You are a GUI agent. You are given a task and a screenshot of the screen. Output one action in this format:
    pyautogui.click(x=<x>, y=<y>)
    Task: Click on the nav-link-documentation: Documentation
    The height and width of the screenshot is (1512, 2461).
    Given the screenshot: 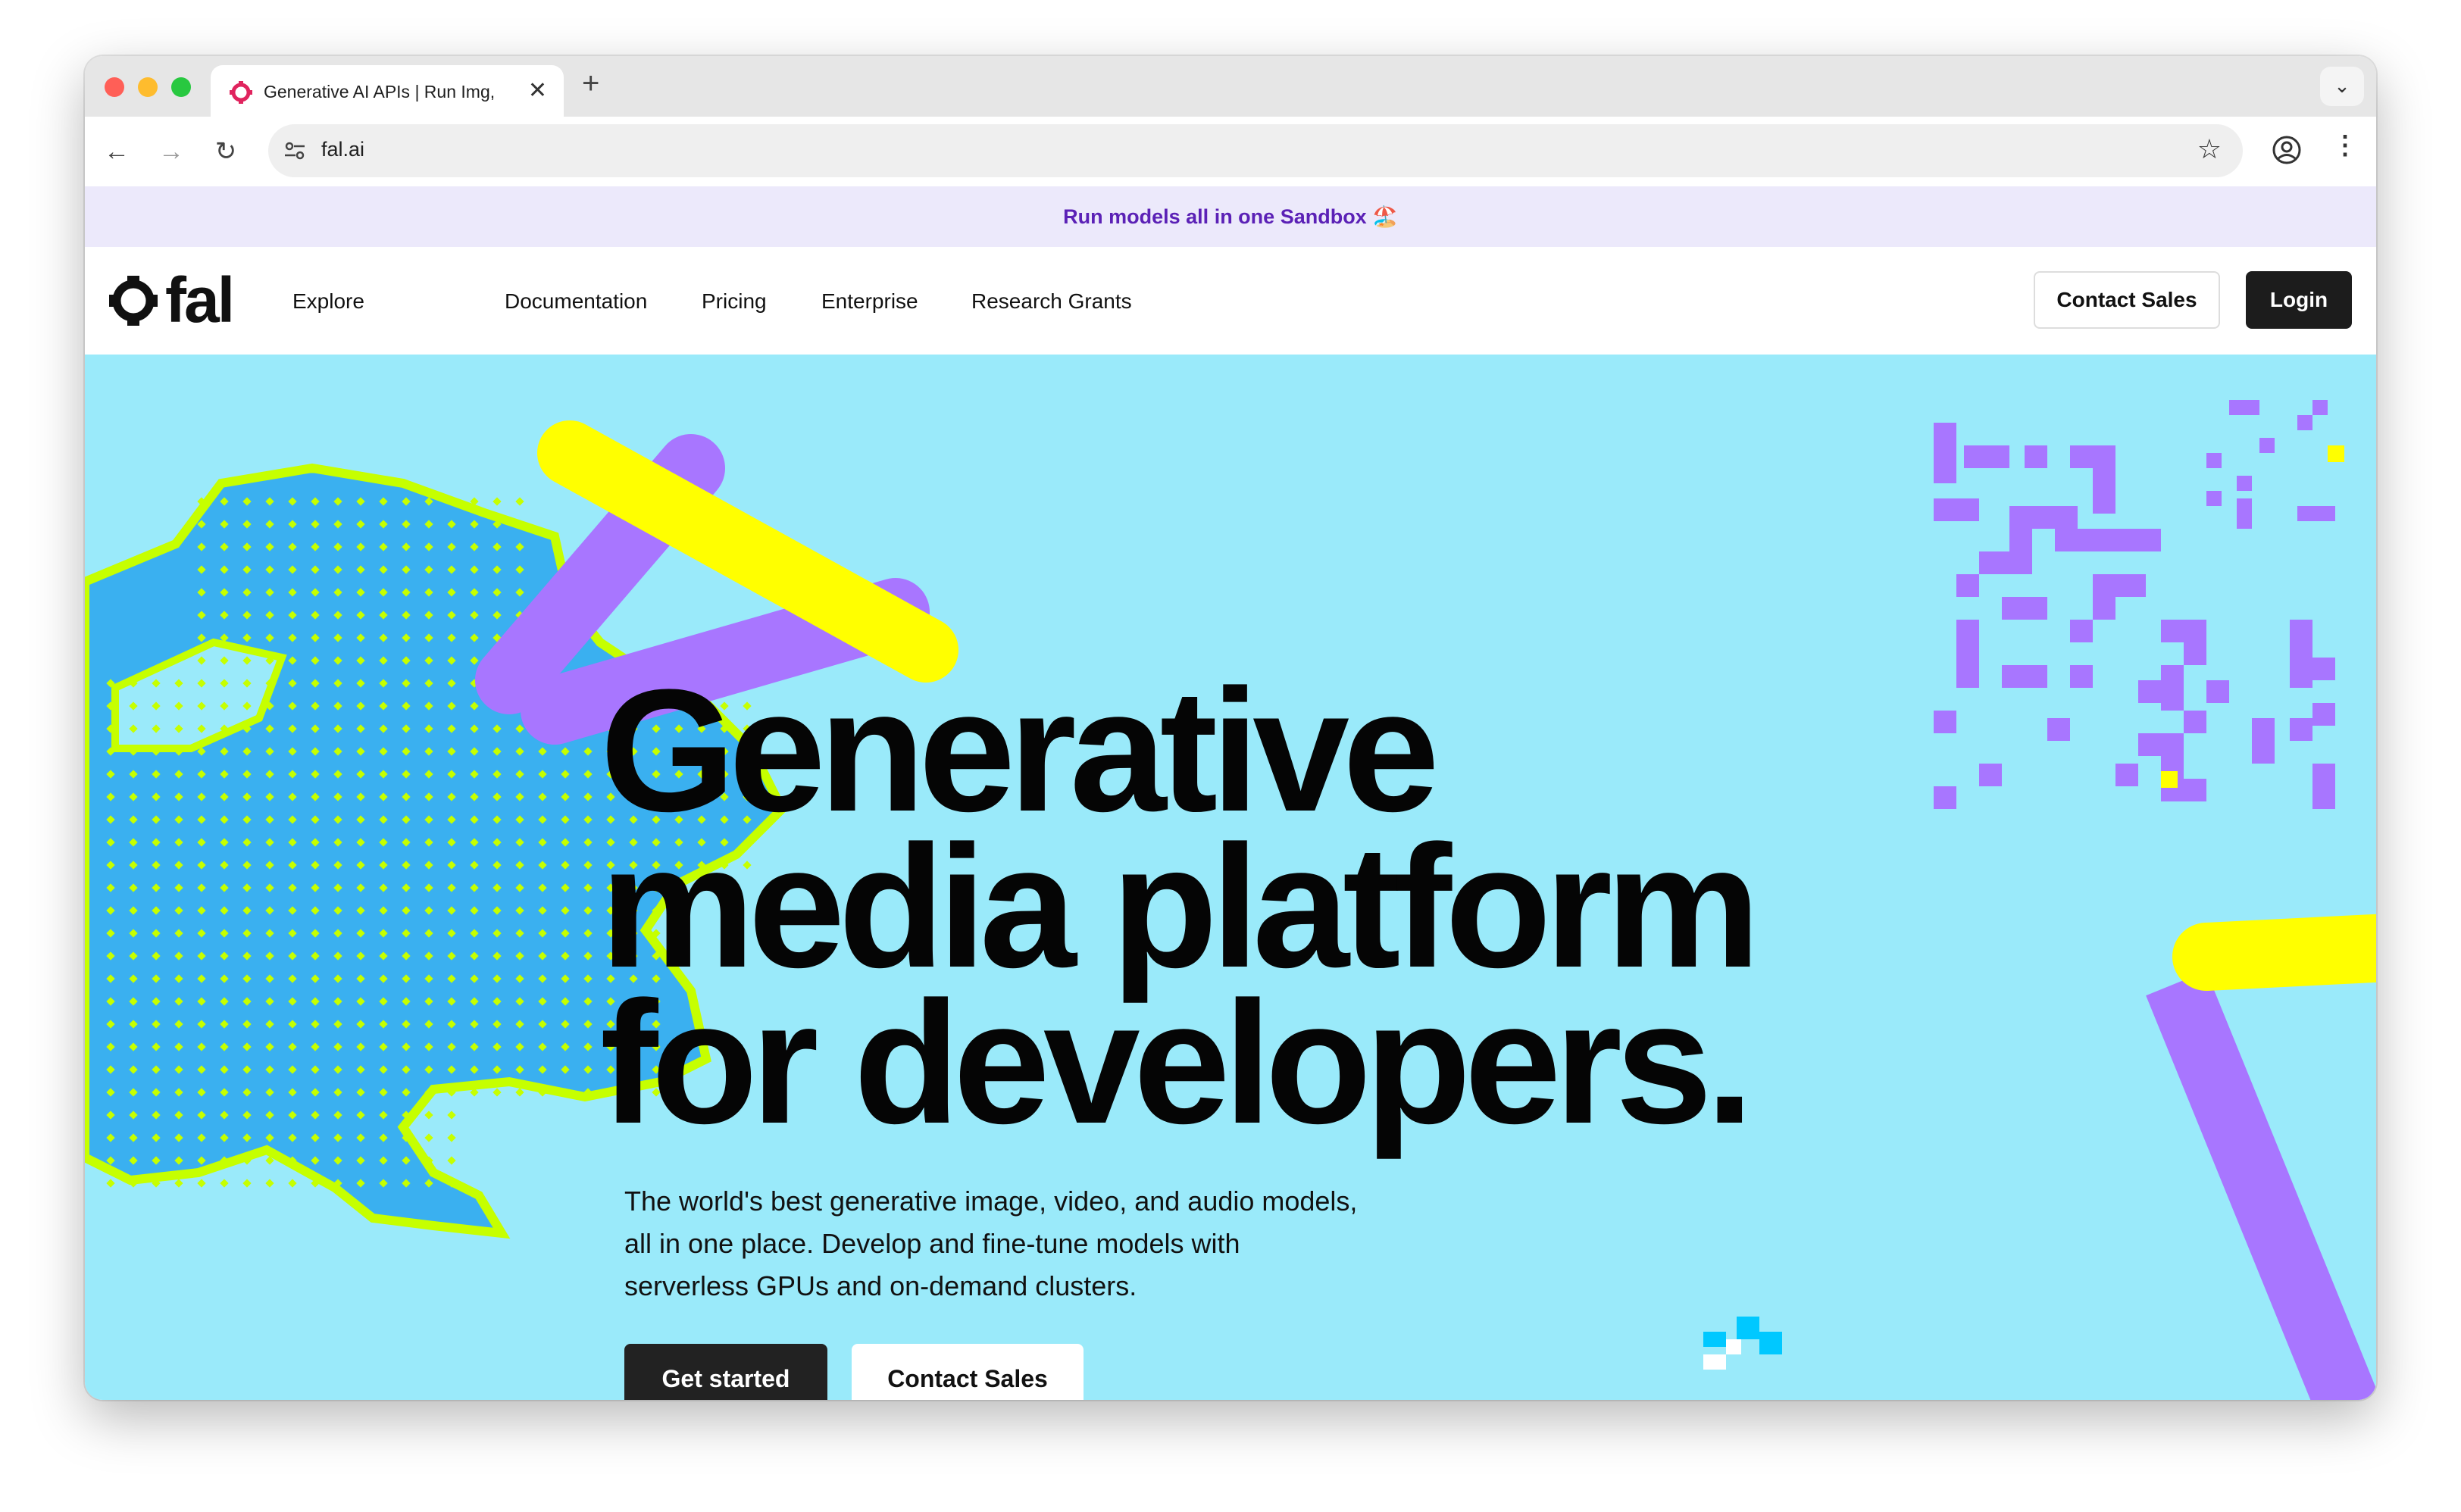 What is the action you would take?
    pyautogui.click(x=576, y=301)
    